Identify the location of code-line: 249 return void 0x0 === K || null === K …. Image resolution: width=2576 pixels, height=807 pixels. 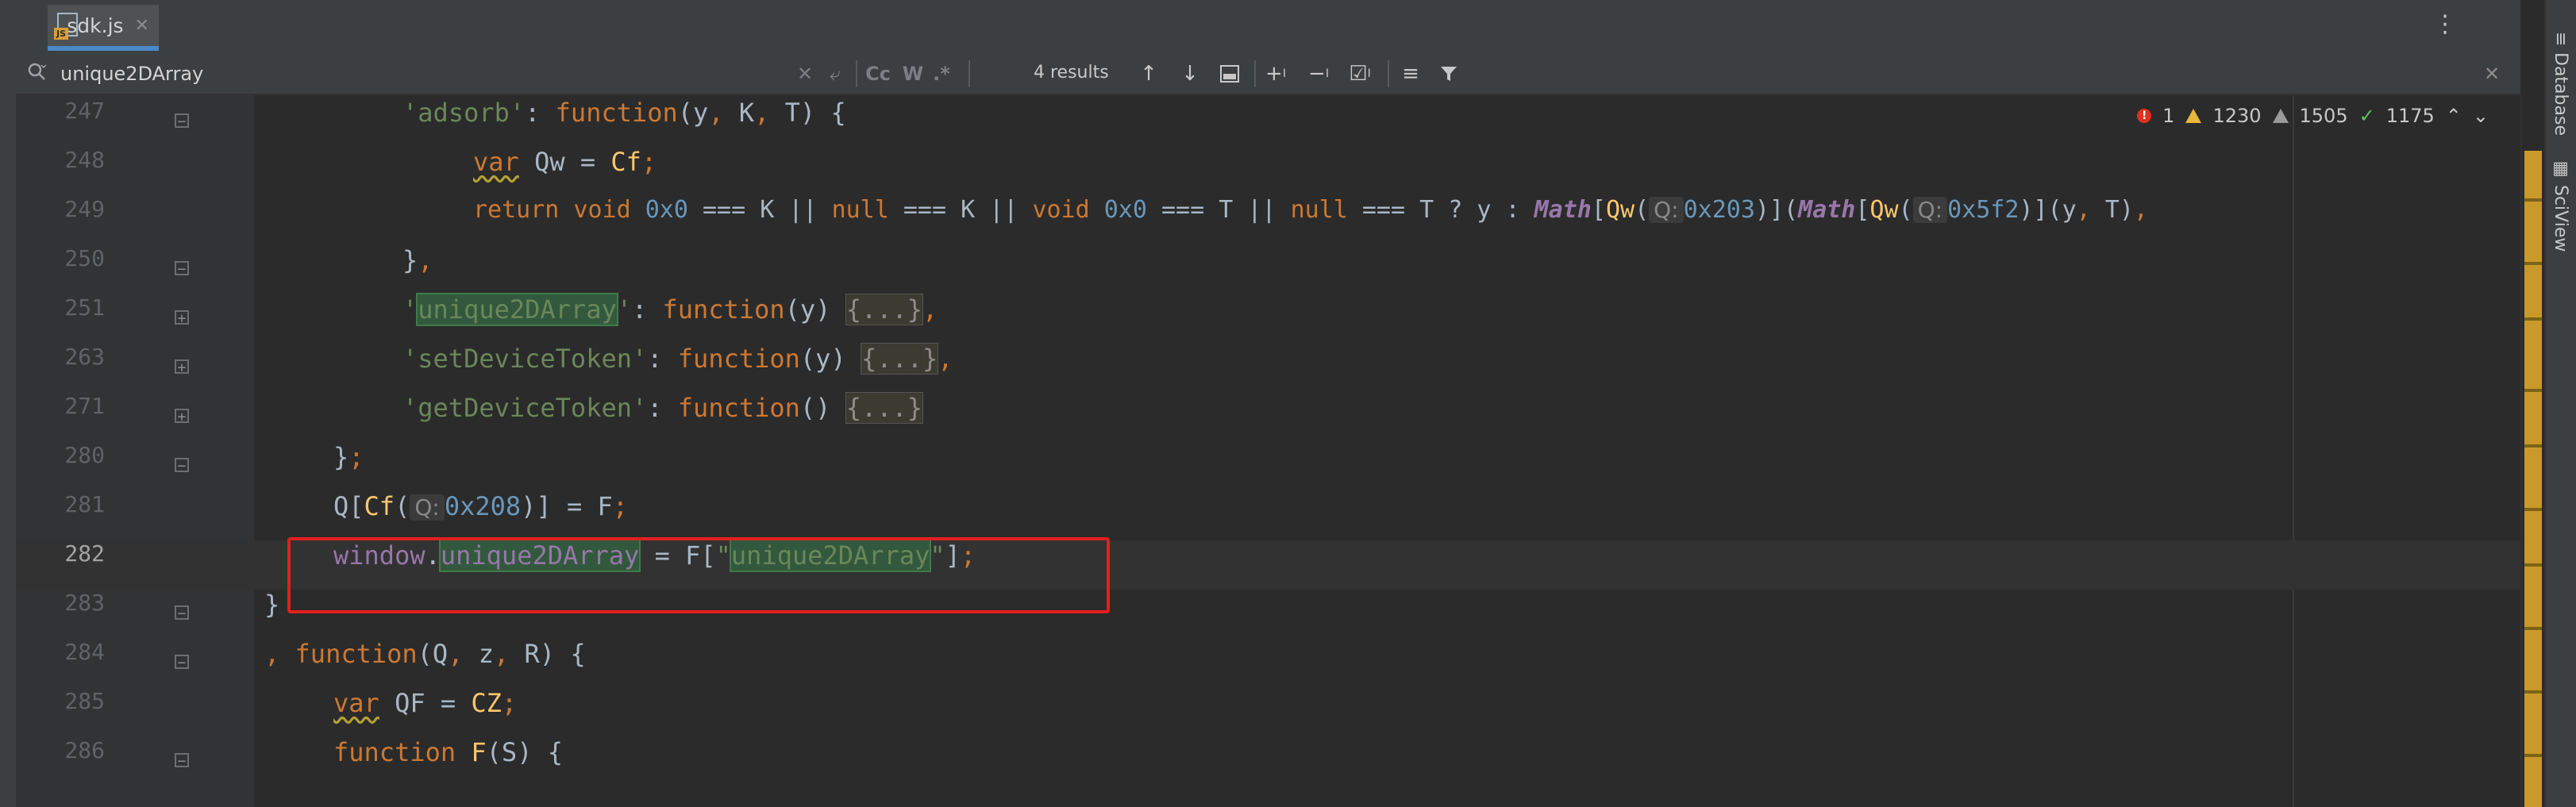
(1268, 220).